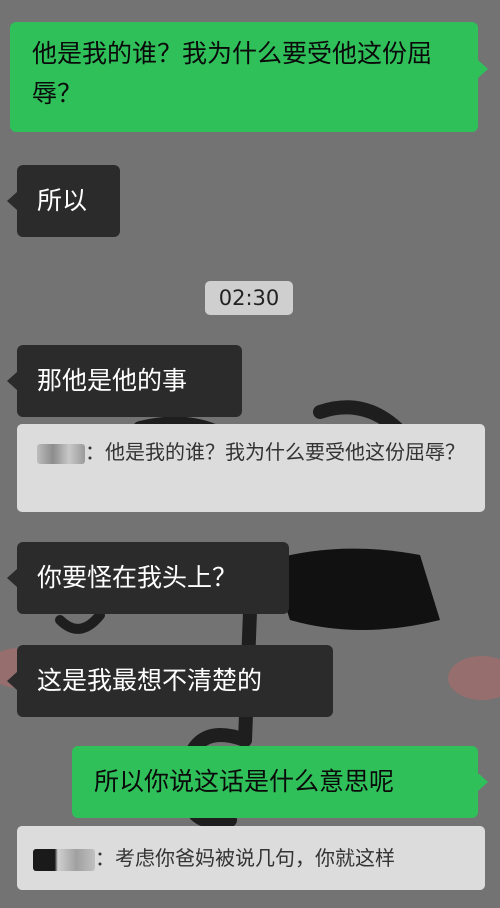  I want to click on message-text: 你要怪在我头上？, so click(137, 577).